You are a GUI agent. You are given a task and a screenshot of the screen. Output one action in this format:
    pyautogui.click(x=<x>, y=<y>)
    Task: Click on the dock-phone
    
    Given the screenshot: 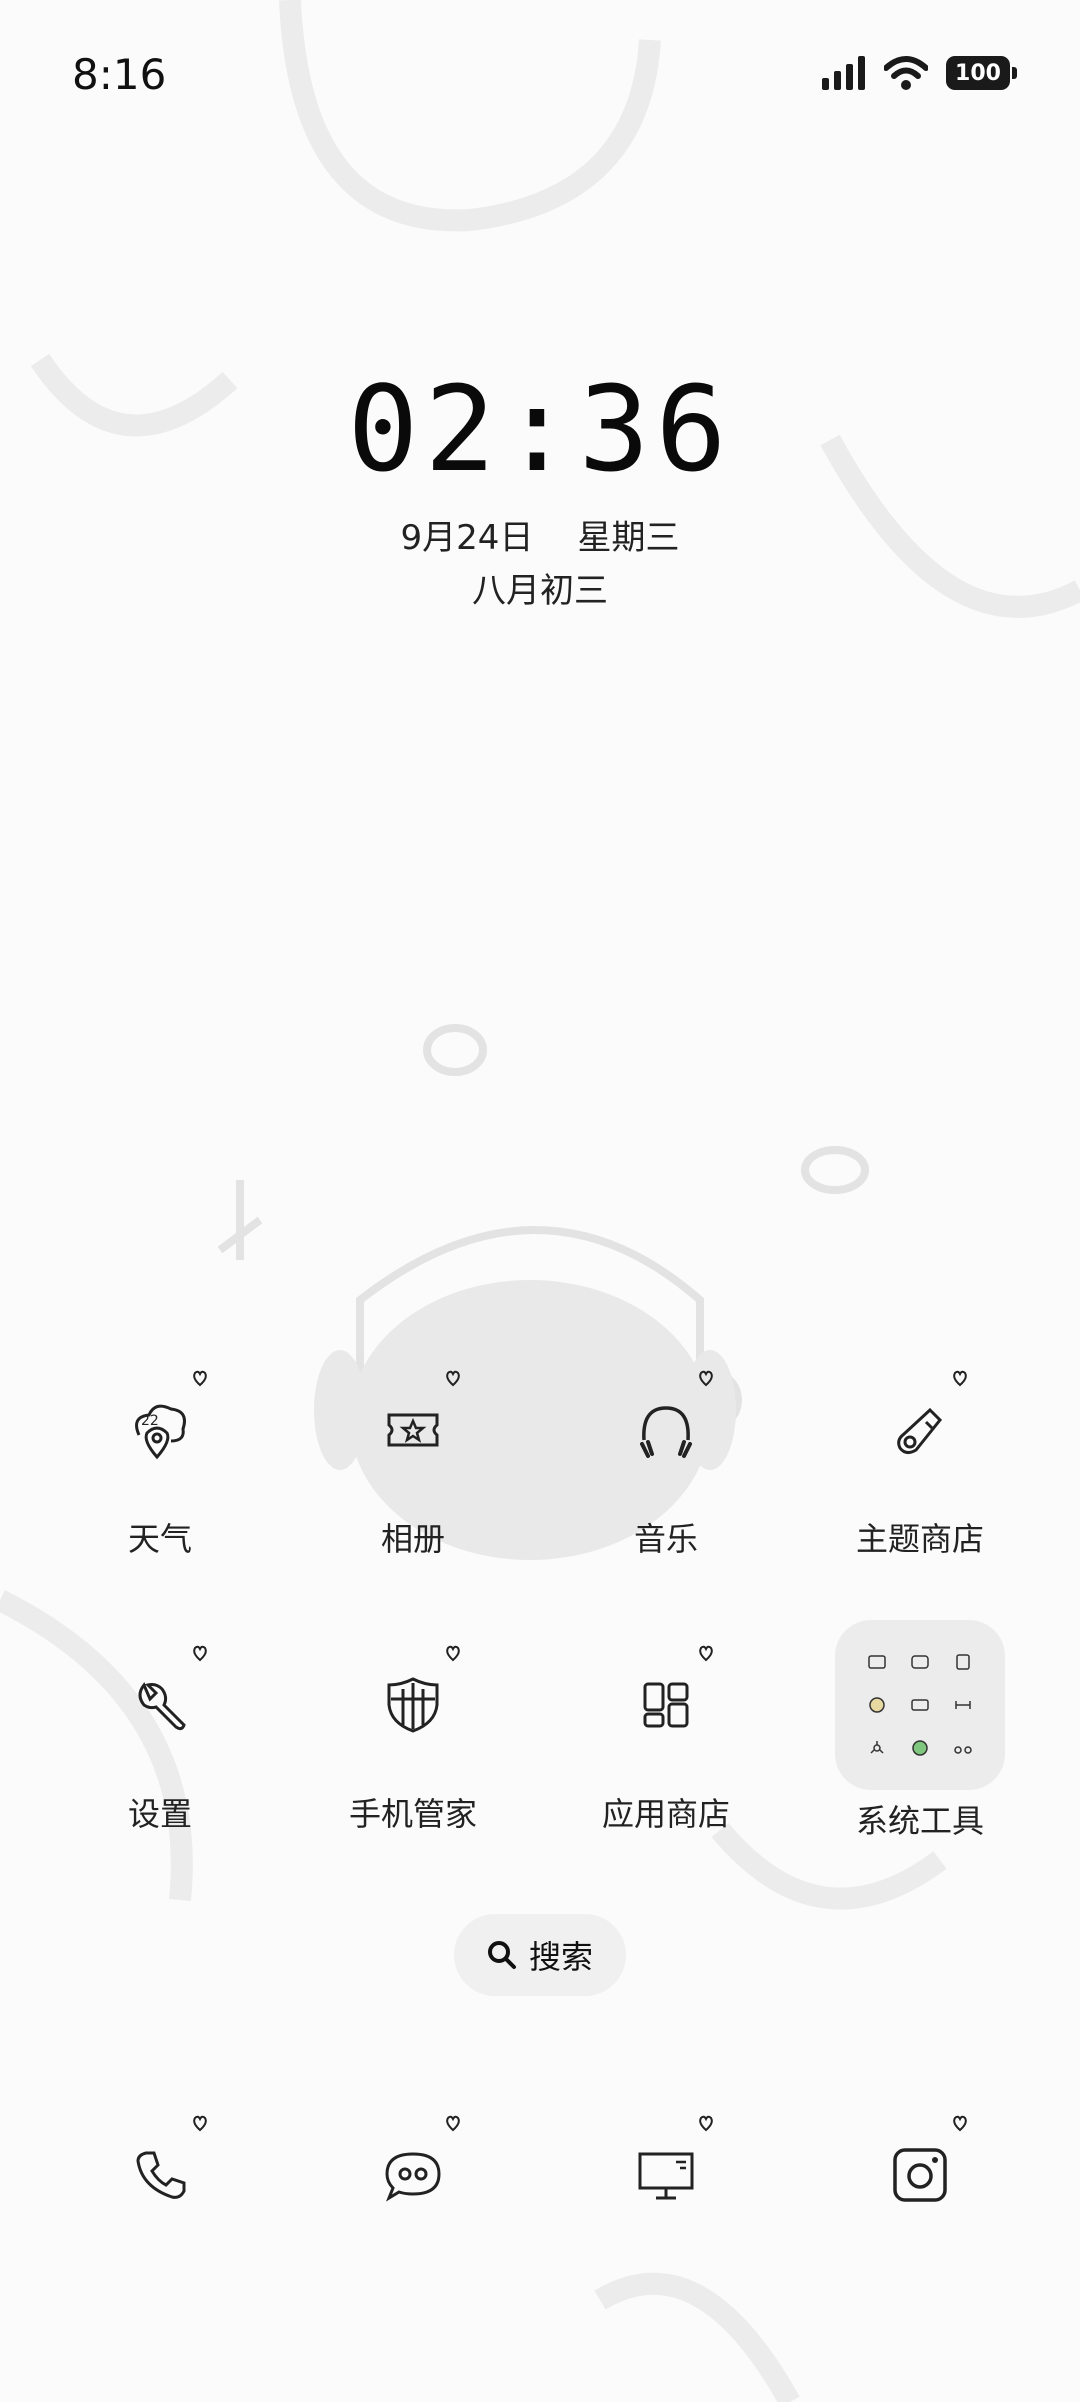 What is the action you would take?
    pyautogui.click(x=160, y=2175)
    